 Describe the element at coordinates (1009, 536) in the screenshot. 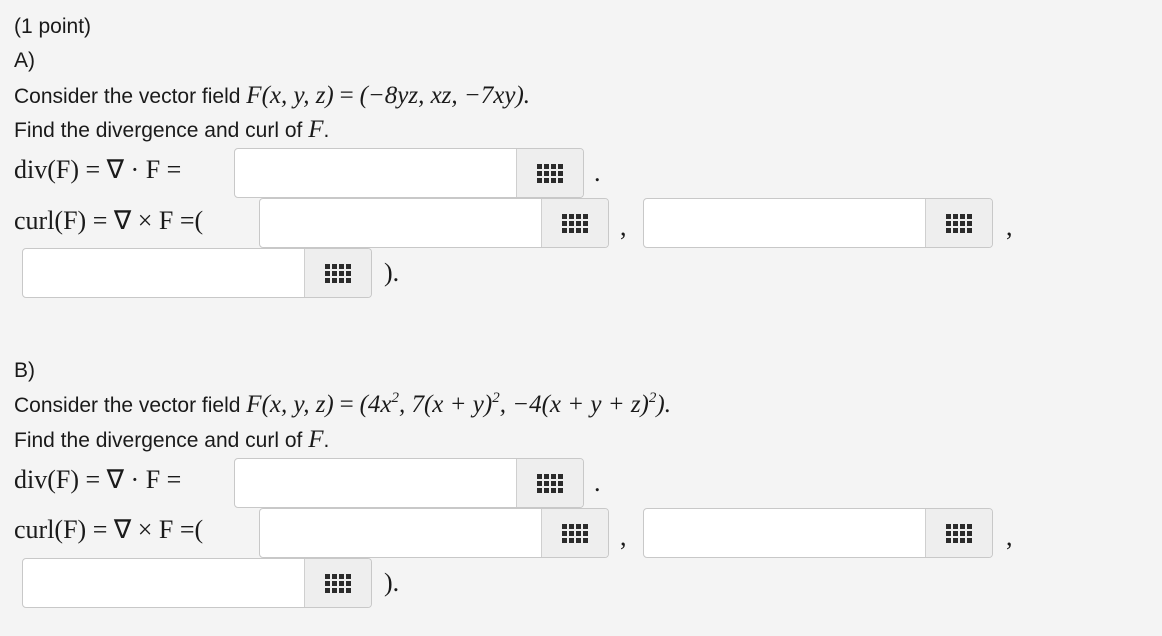

I see `part-b-curl-sep2: ,` at that location.